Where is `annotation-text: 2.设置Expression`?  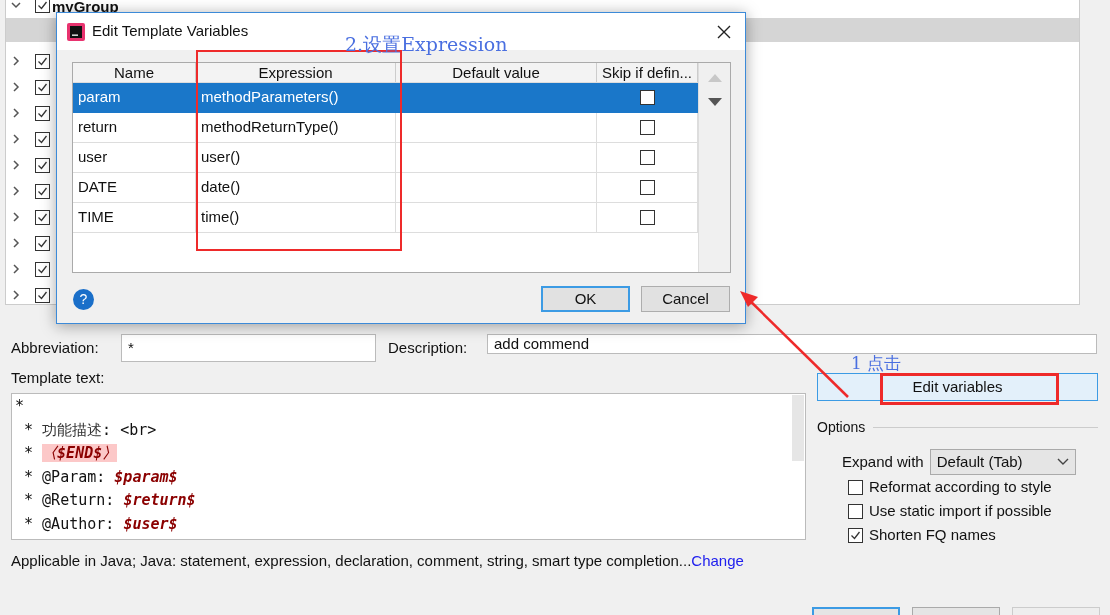 annotation-text: 2.设置Expression is located at coordinates (426, 44).